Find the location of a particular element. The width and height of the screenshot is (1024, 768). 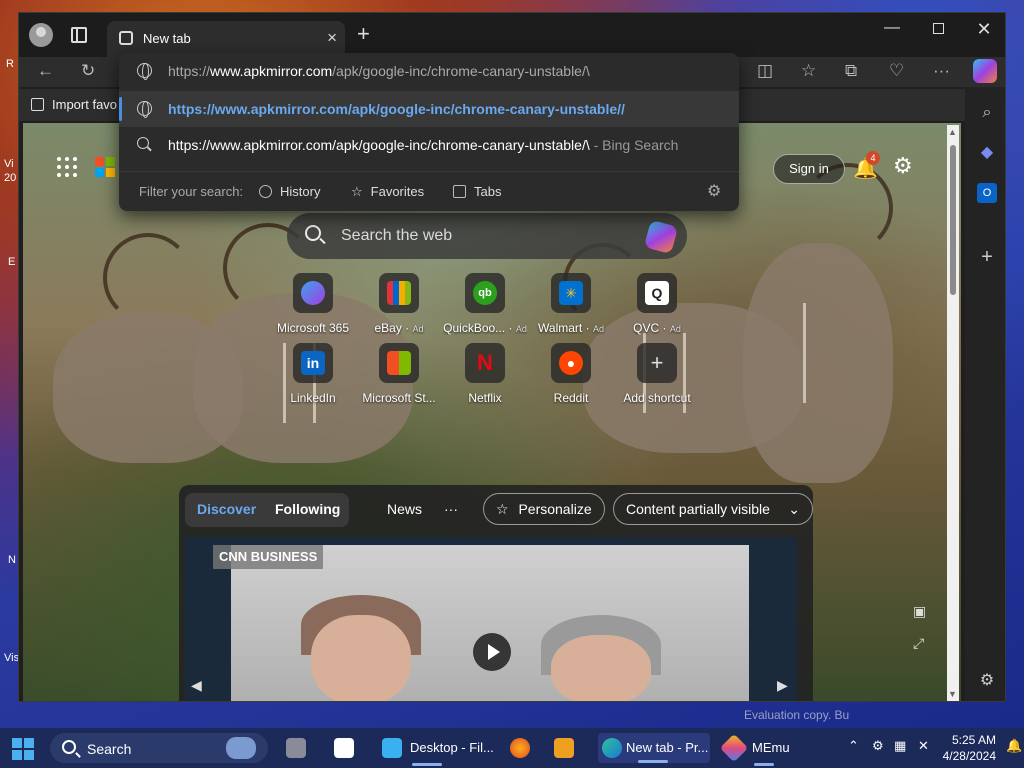

shortcut-tile: in is located at coordinates (313, 363).